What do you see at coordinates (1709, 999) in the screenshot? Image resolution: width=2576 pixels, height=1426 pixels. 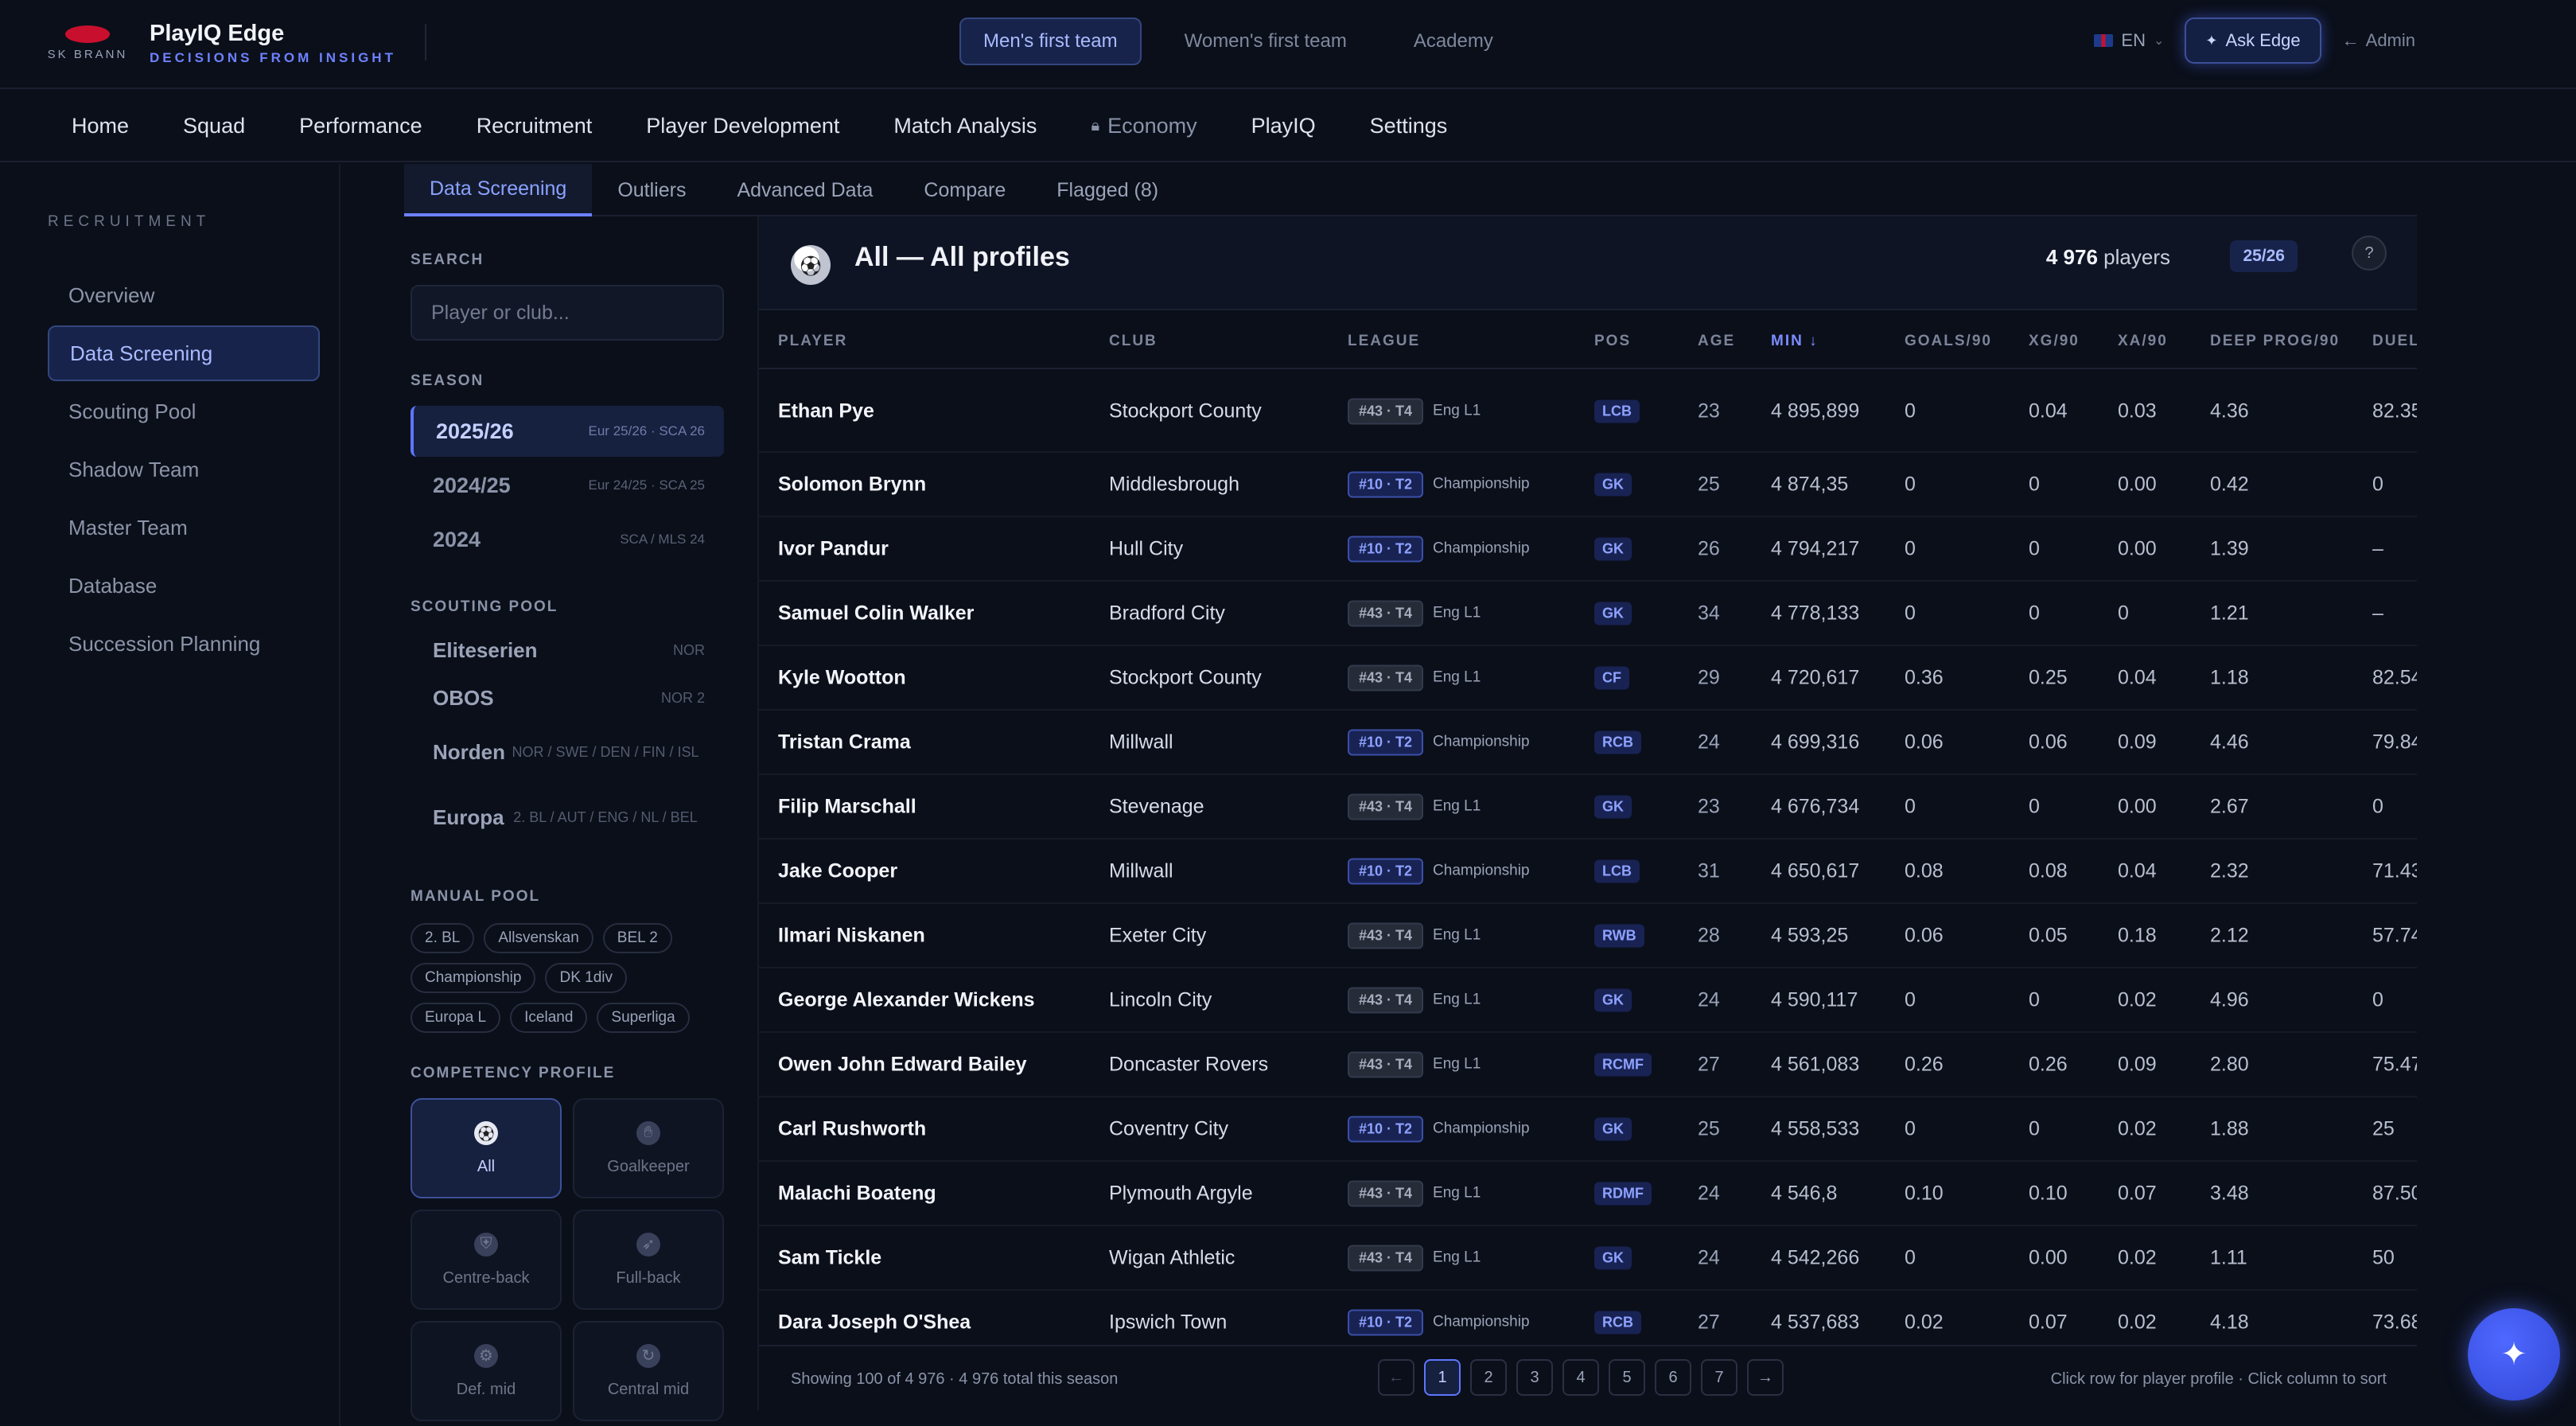 I see `row-age: 24` at bounding box center [1709, 999].